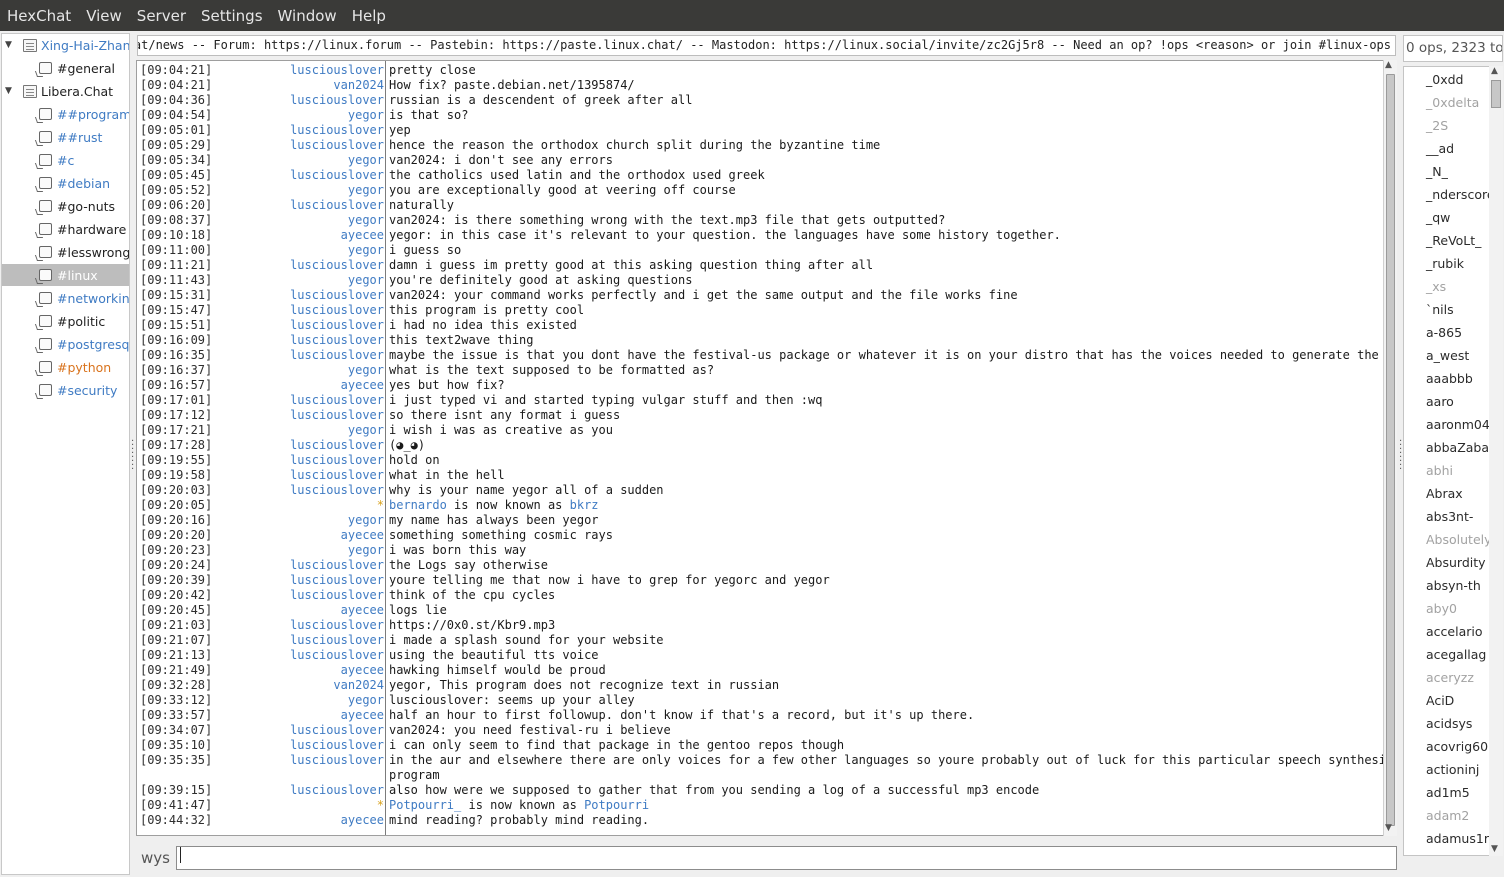 This screenshot has width=1504, height=877. Describe the element at coordinates (104, 16) in the screenshot. I see `menu-view: View` at that location.